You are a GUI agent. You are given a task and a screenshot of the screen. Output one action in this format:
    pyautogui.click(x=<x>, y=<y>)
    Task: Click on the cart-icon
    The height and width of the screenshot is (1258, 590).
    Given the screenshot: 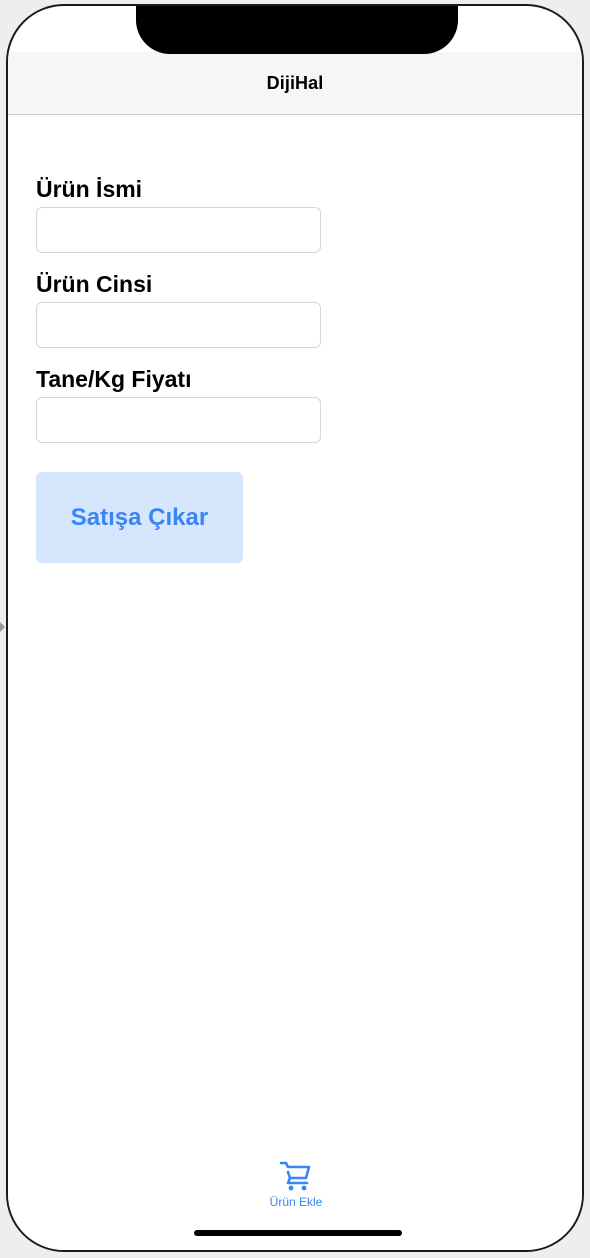 What is the action you would take?
    pyautogui.click(x=296, y=1175)
    